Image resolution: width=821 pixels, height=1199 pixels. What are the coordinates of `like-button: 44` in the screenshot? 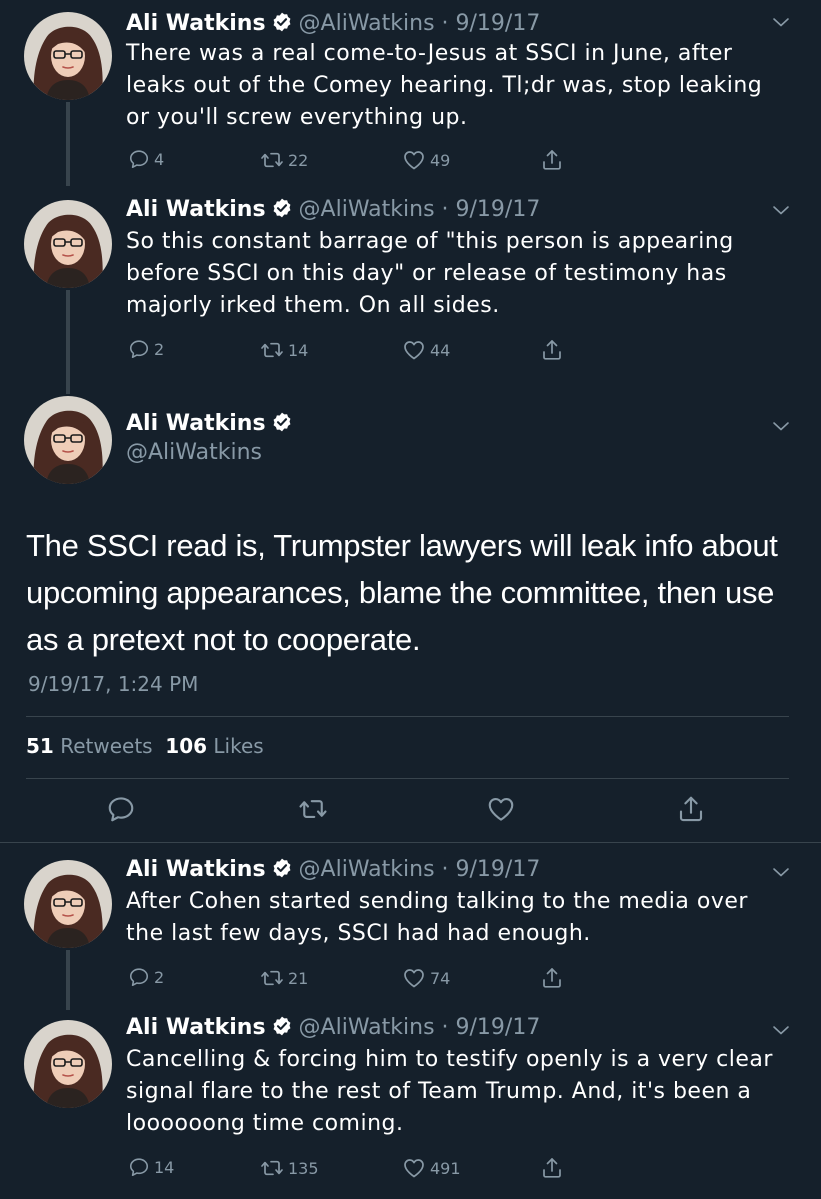 It's located at (426, 350).